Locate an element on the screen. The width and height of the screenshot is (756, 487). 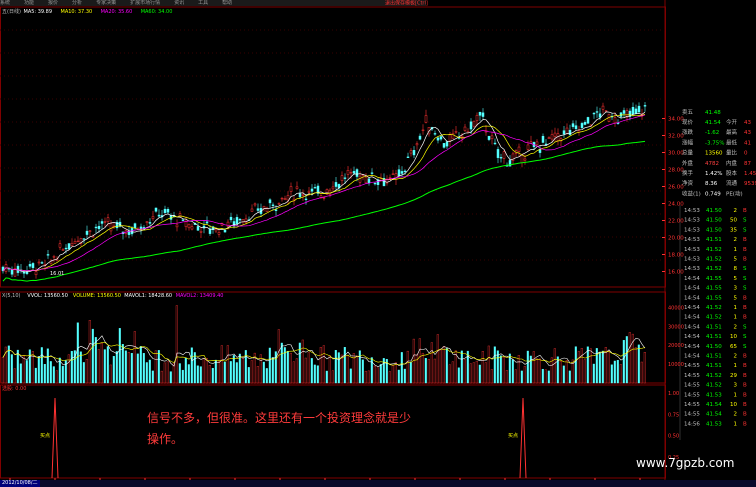
tick-side: S is located at coordinates (745, 279).